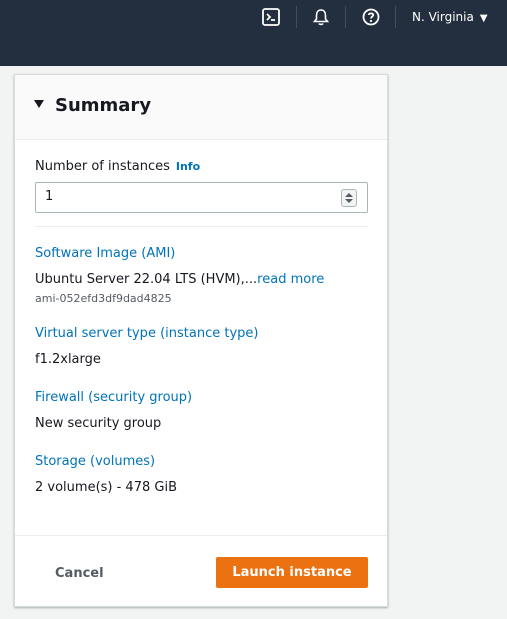 This screenshot has width=507, height=619. I want to click on instance-type-link: Virtual server type (instance type), so click(146, 334).